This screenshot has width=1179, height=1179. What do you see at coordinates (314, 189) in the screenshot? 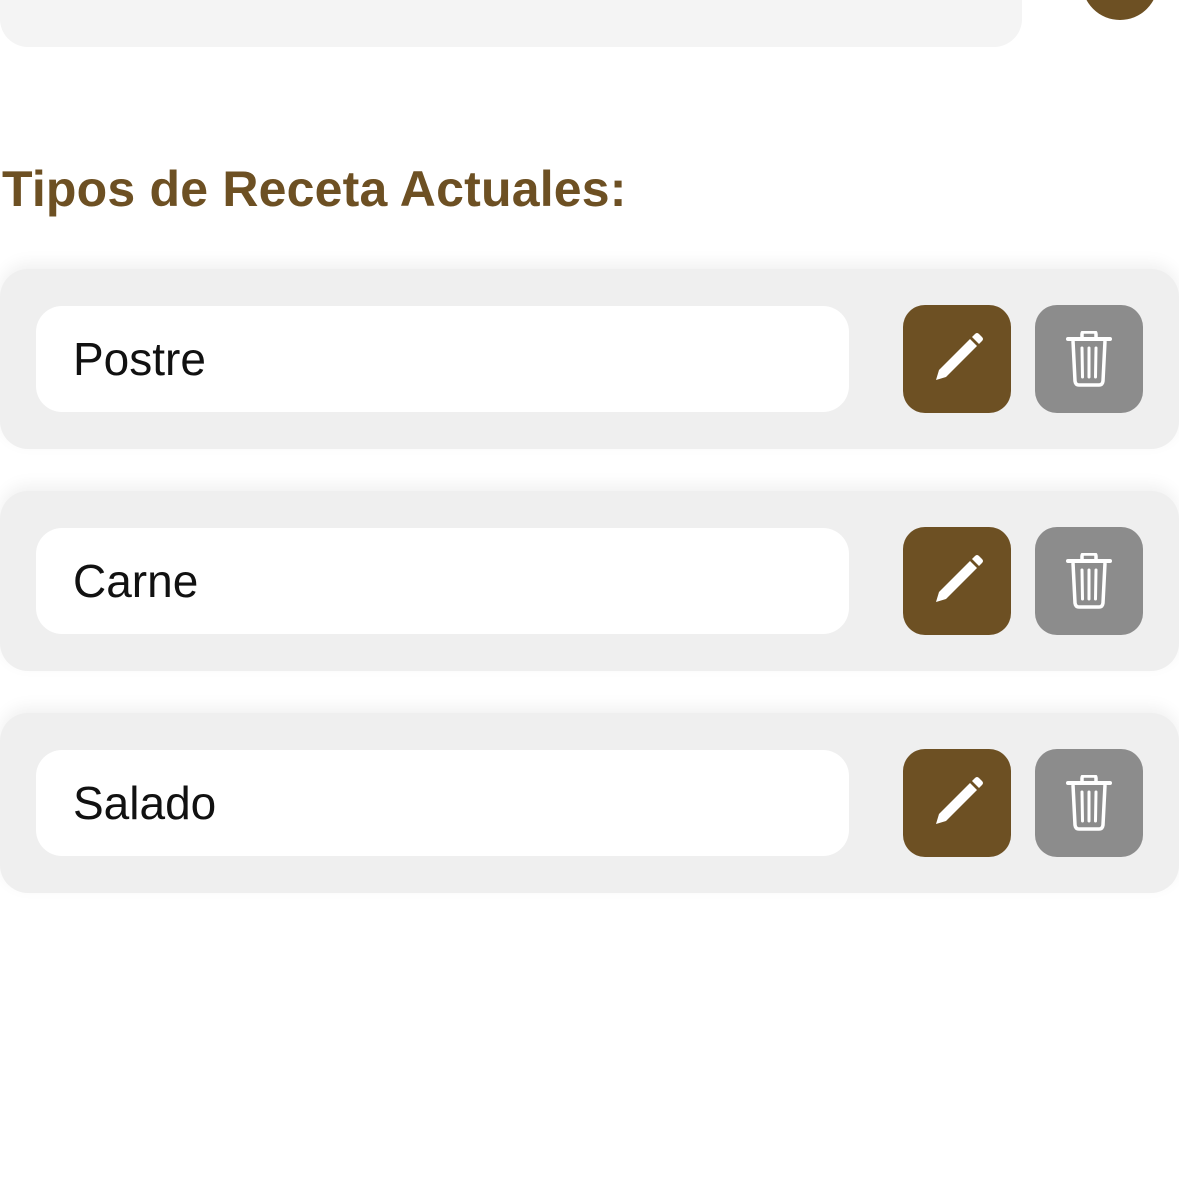
I see `section-title: Tipos de Receta Actuales:` at bounding box center [314, 189].